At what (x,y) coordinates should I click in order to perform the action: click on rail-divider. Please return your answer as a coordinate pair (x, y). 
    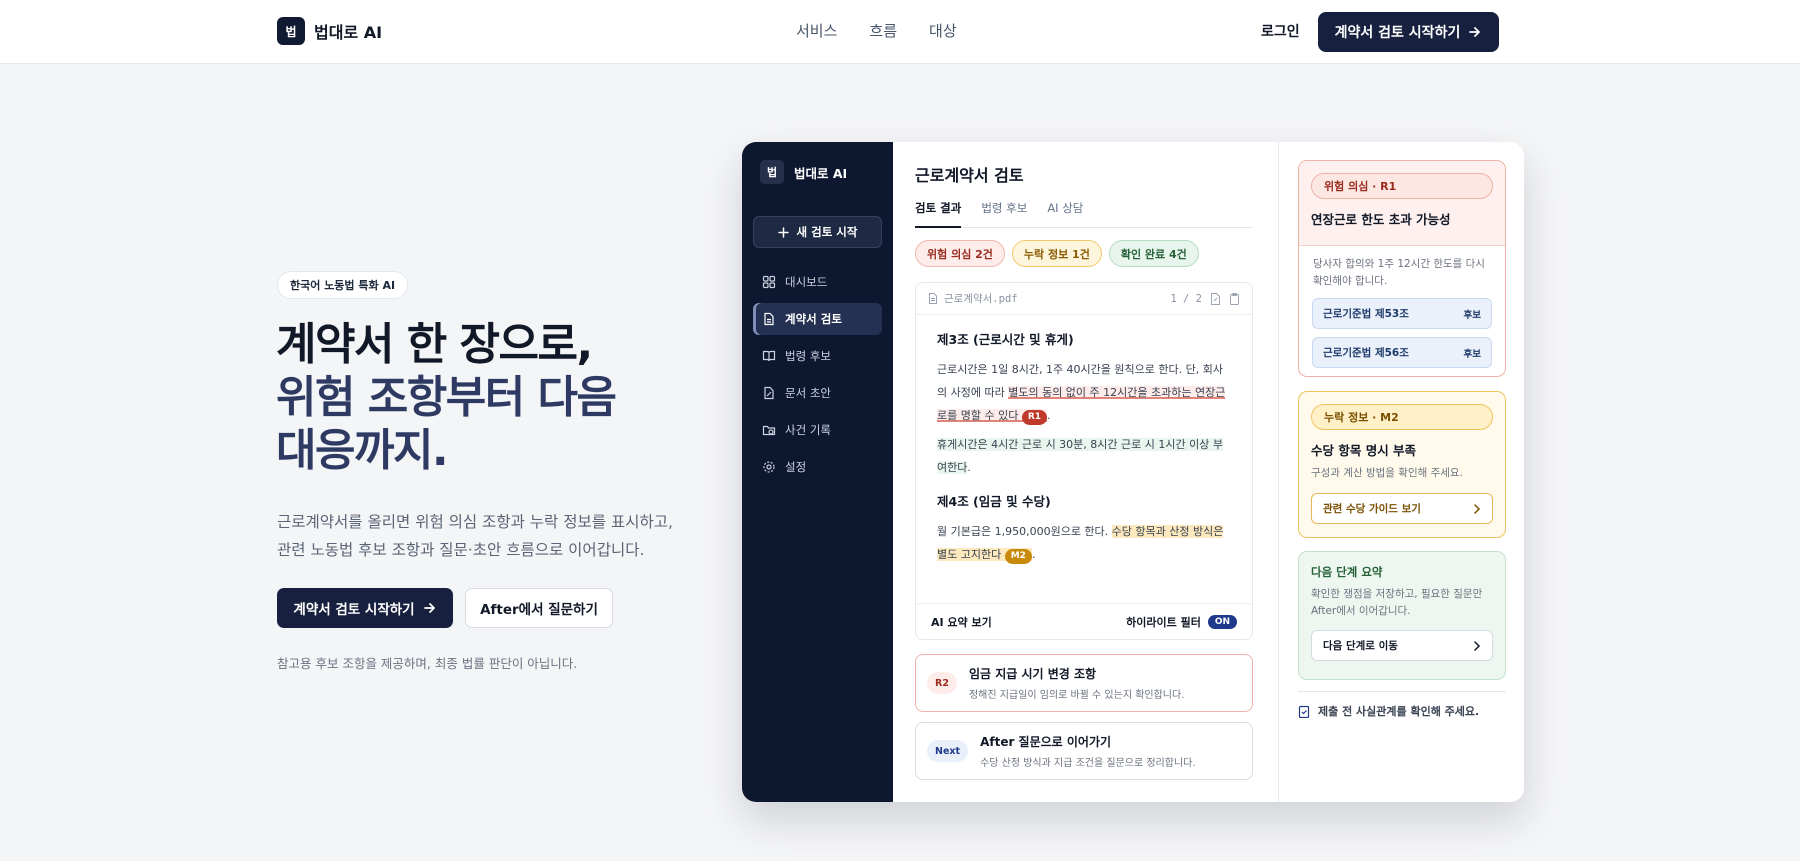
    Looking at the image, I should click on (1402, 691).